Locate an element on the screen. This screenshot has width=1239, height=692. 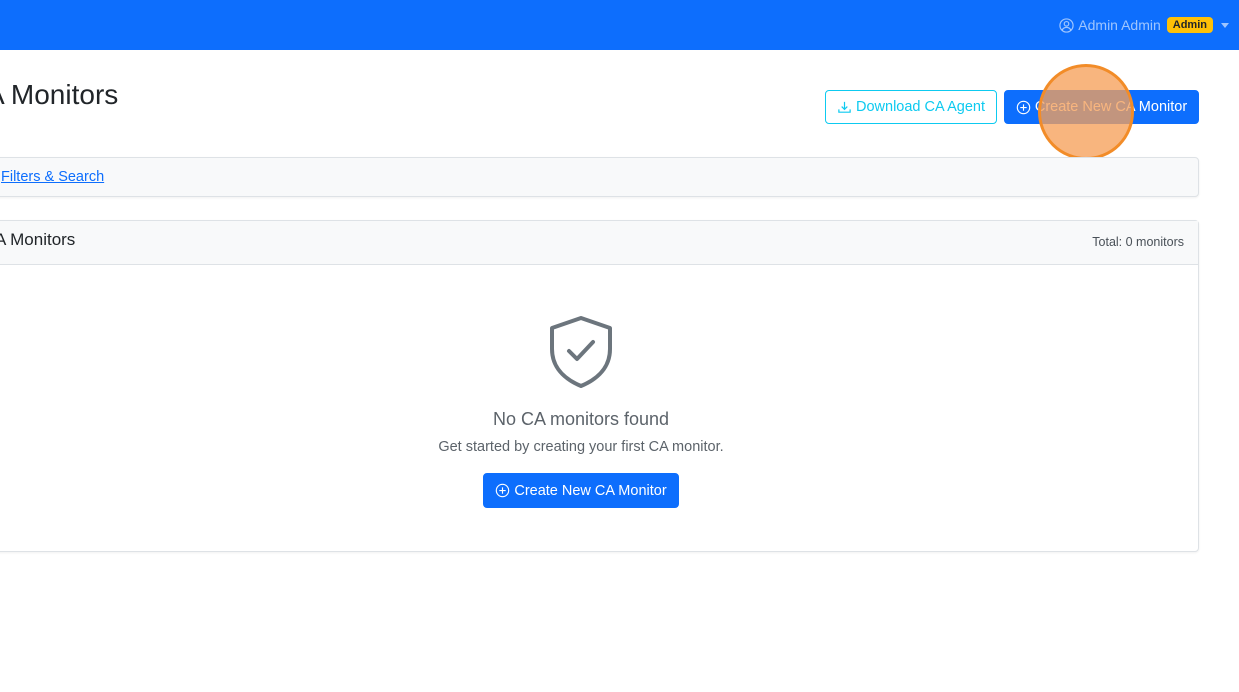
role-badge: Admin is located at coordinates (1189, 25).